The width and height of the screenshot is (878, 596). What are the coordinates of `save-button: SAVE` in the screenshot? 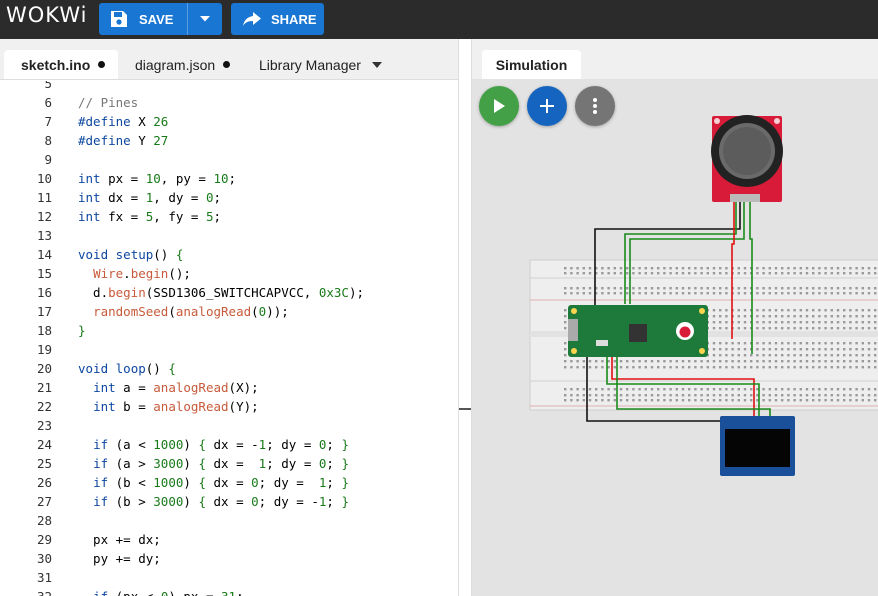 It's located at (143, 19).